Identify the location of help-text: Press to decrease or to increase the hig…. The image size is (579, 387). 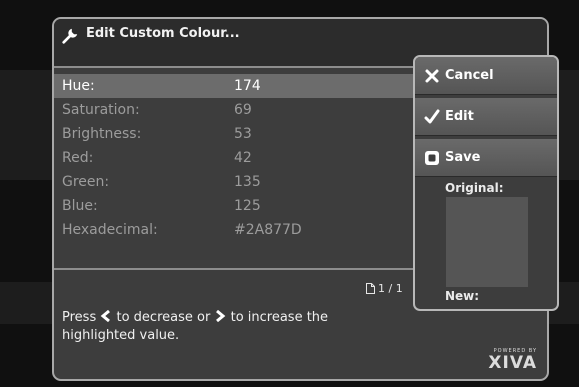
(227, 327).